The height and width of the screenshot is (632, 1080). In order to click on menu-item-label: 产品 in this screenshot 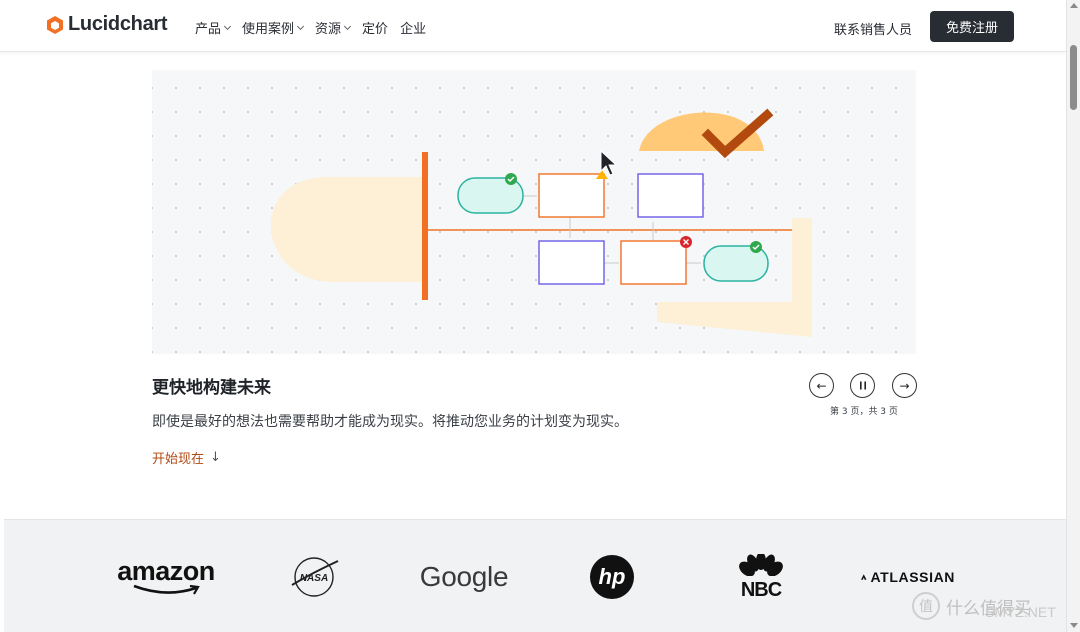, I will do `click(208, 29)`.